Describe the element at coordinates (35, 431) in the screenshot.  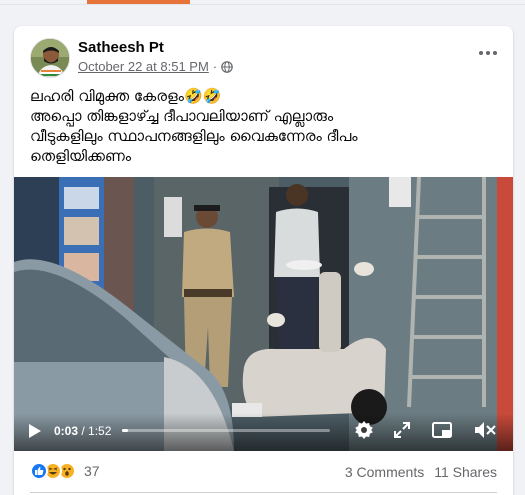
I see `play-icon` at that location.